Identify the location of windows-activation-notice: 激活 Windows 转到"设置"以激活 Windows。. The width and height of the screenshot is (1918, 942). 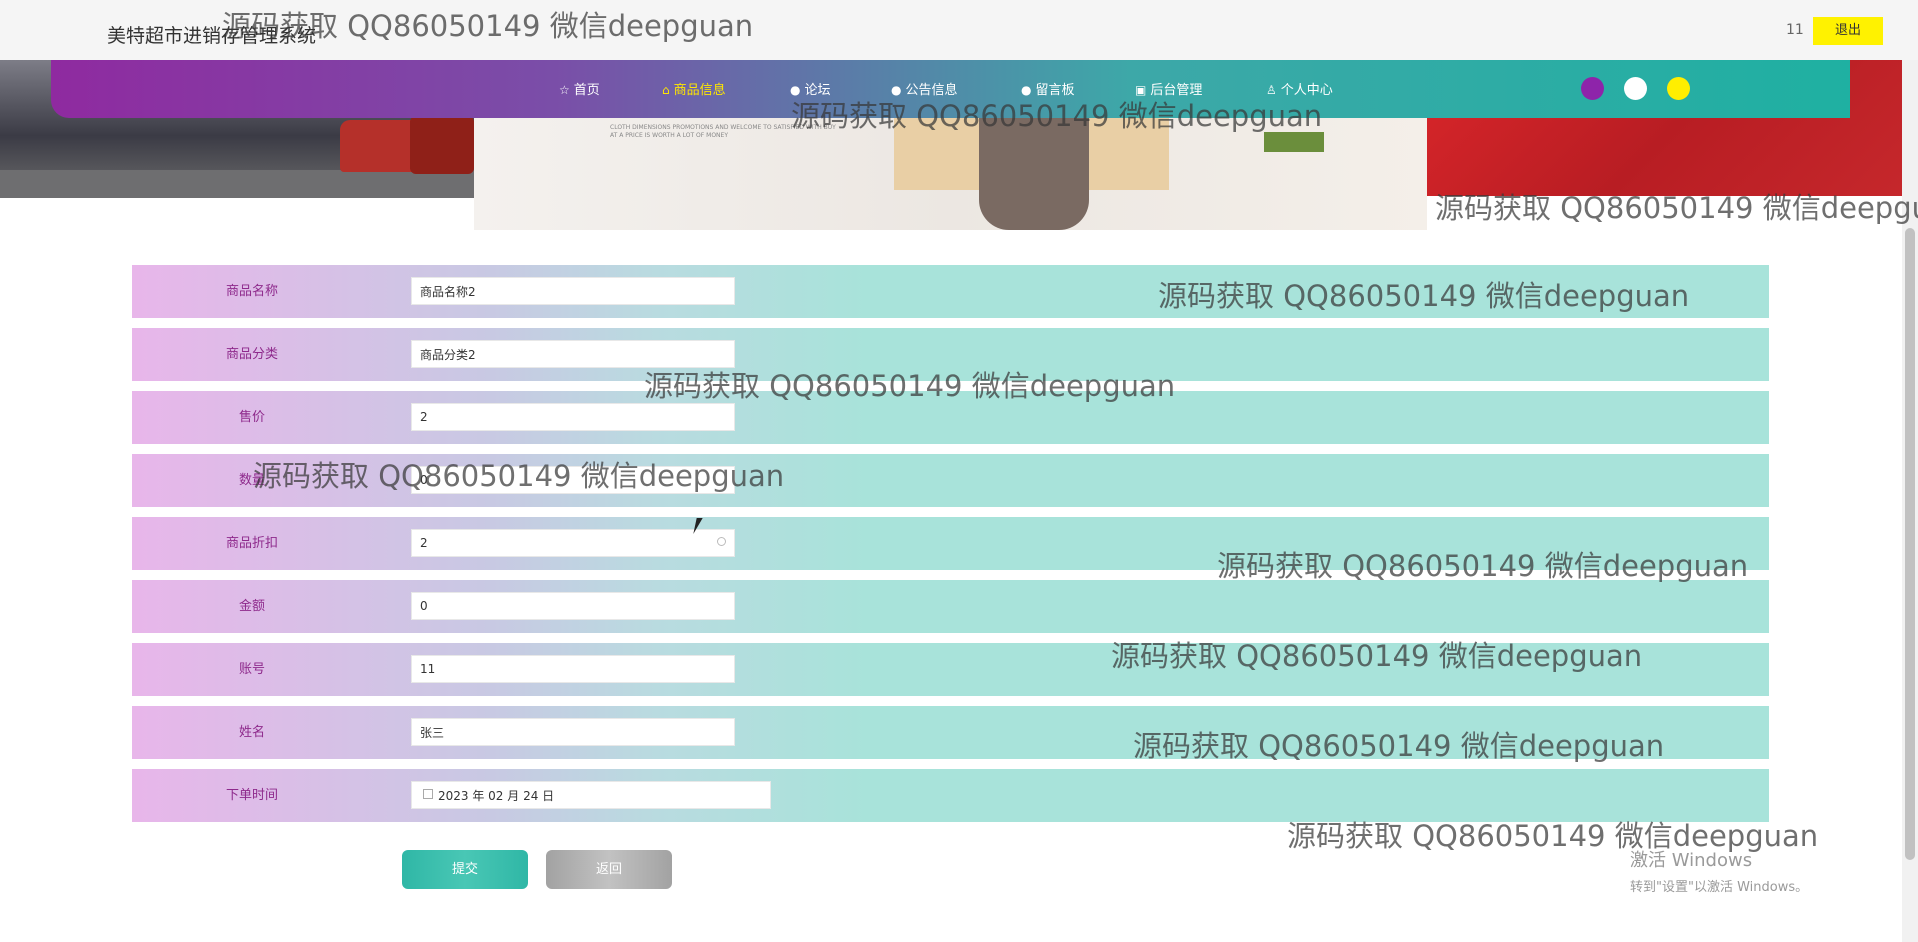
(1719, 870).